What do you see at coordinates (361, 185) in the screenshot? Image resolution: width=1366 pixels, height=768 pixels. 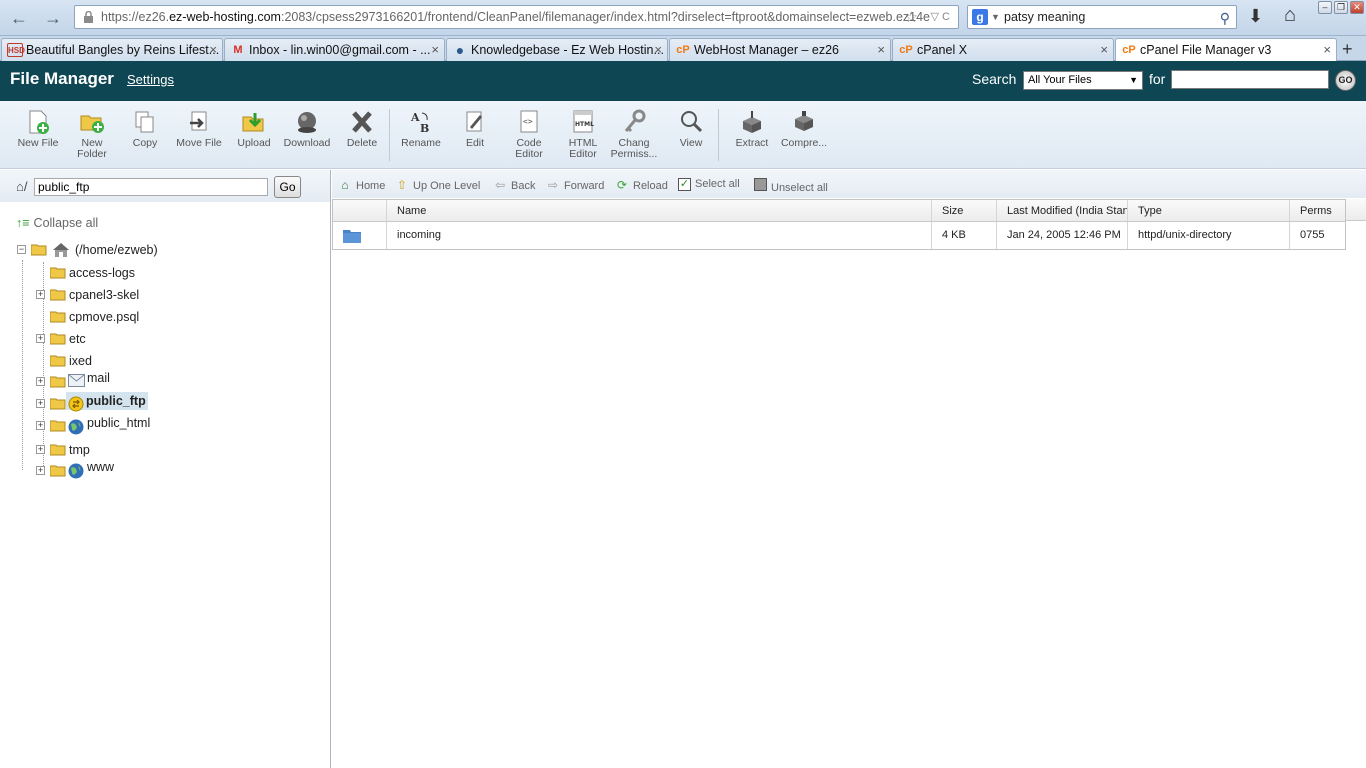 I see `home-nav-button: ⌂ Home` at bounding box center [361, 185].